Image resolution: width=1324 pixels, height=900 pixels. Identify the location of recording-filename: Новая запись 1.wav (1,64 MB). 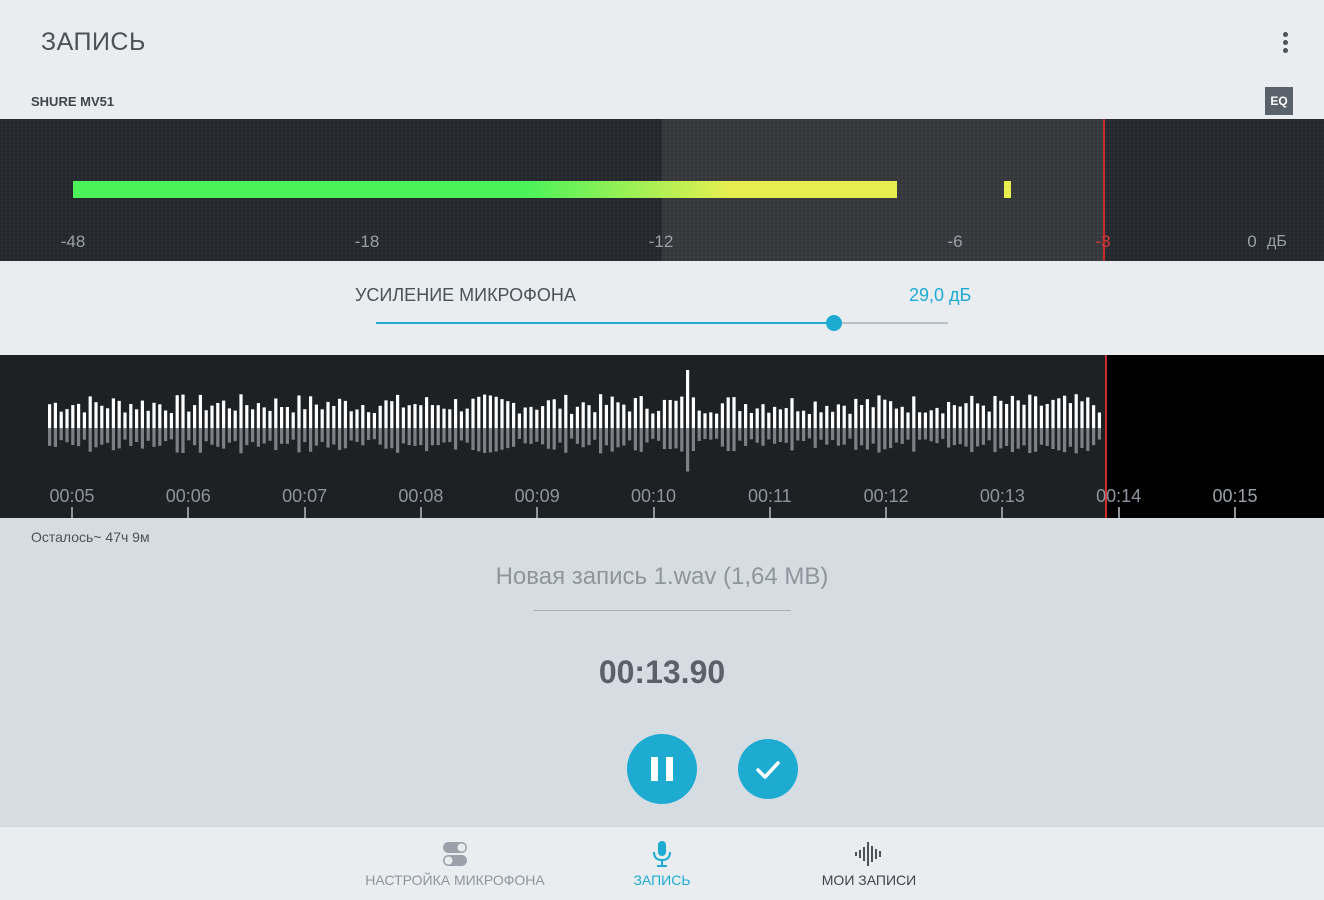
(662, 577).